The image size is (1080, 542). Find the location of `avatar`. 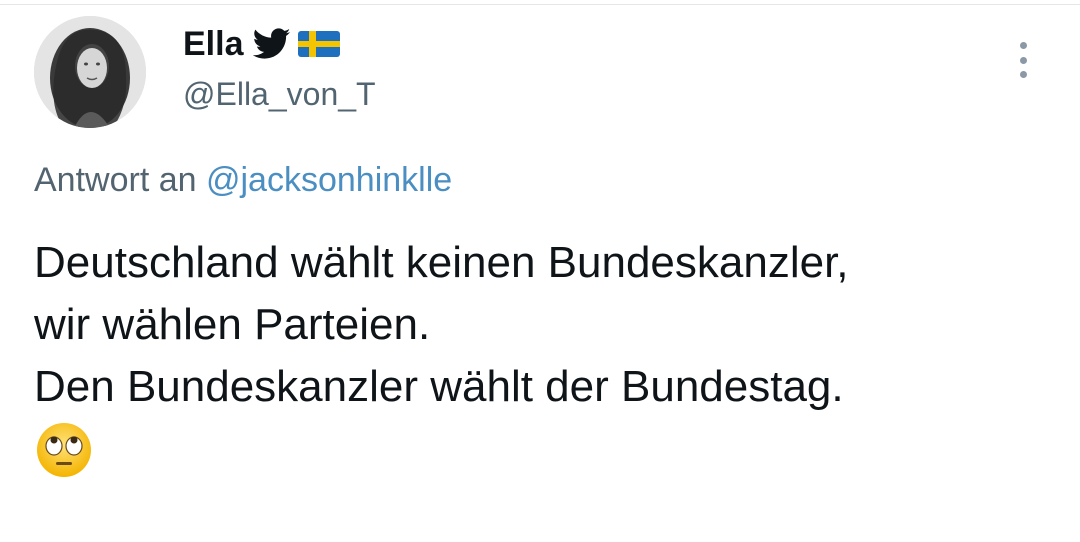

avatar is located at coordinates (90, 72).